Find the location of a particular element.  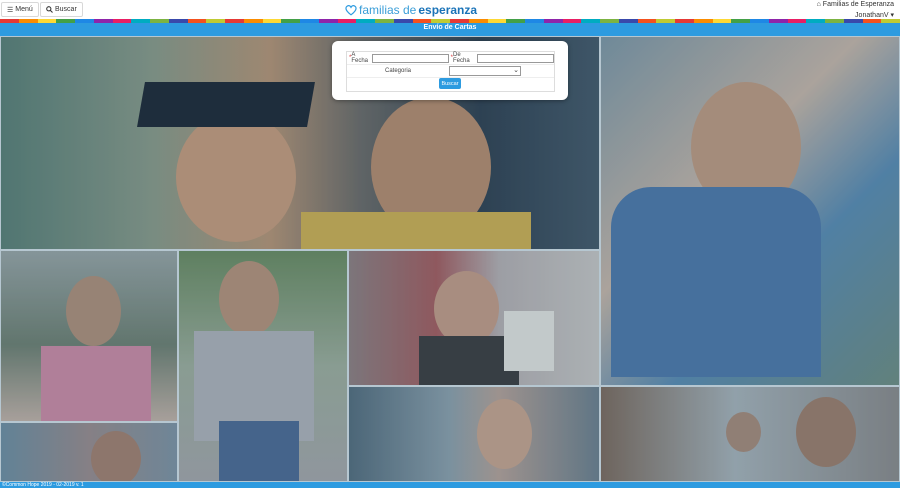

user-name: JonathanV is located at coordinates (872, 15).